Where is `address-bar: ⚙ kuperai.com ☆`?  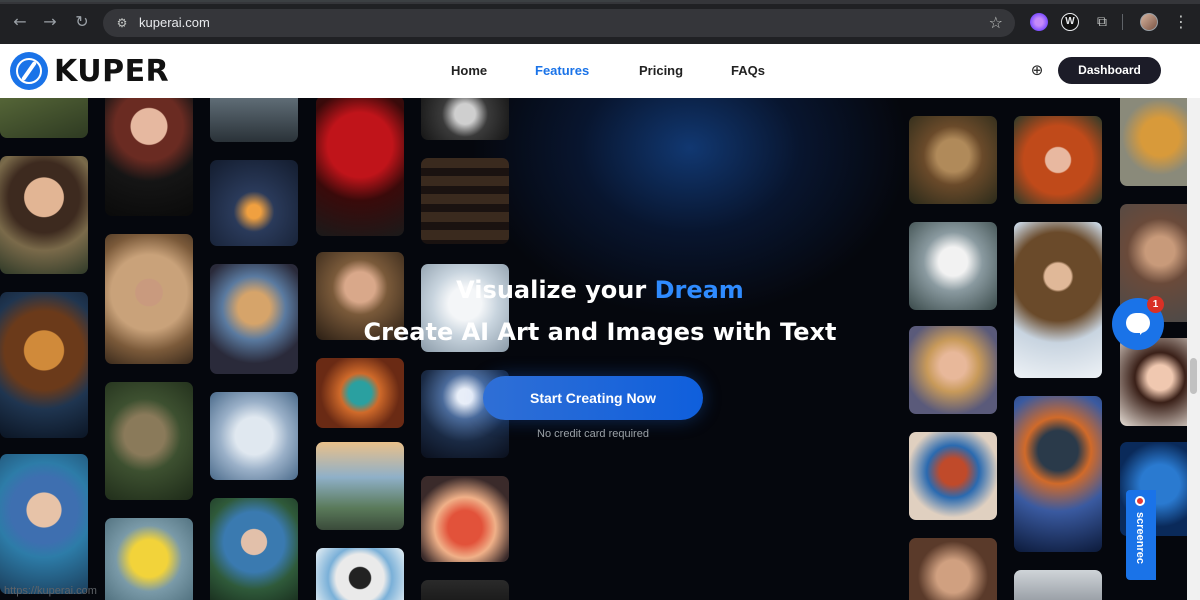
address-bar: ⚙ kuperai.com ☆ is located at coordinates (559, 23).